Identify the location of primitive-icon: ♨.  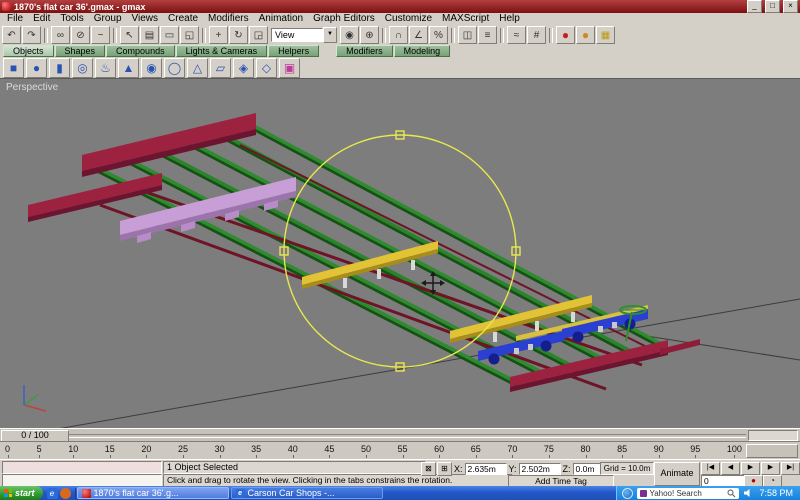
(105, 67).